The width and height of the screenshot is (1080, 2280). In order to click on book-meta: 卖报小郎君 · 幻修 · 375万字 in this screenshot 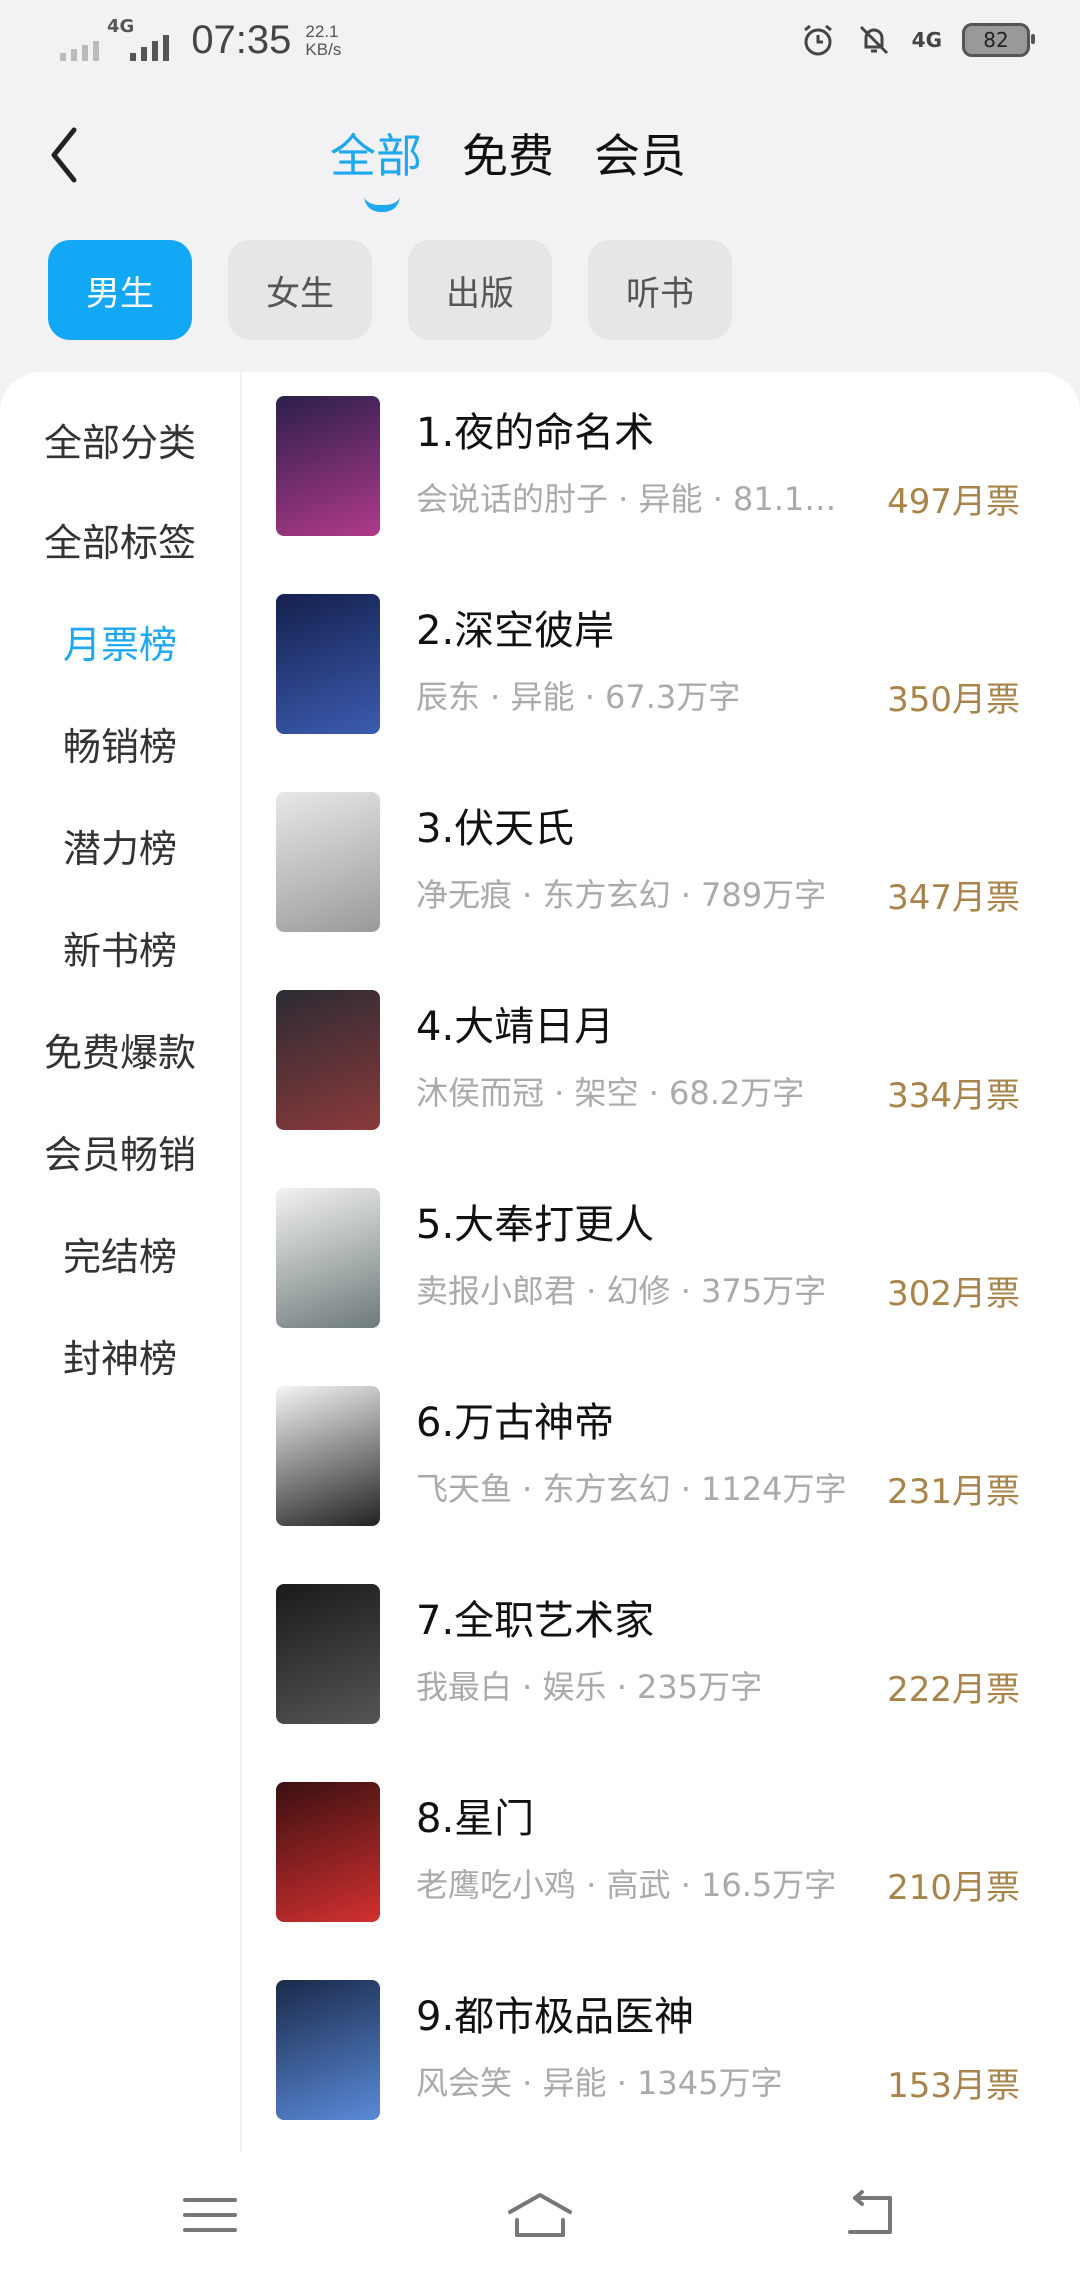, I will do `click(621, 1291)`.